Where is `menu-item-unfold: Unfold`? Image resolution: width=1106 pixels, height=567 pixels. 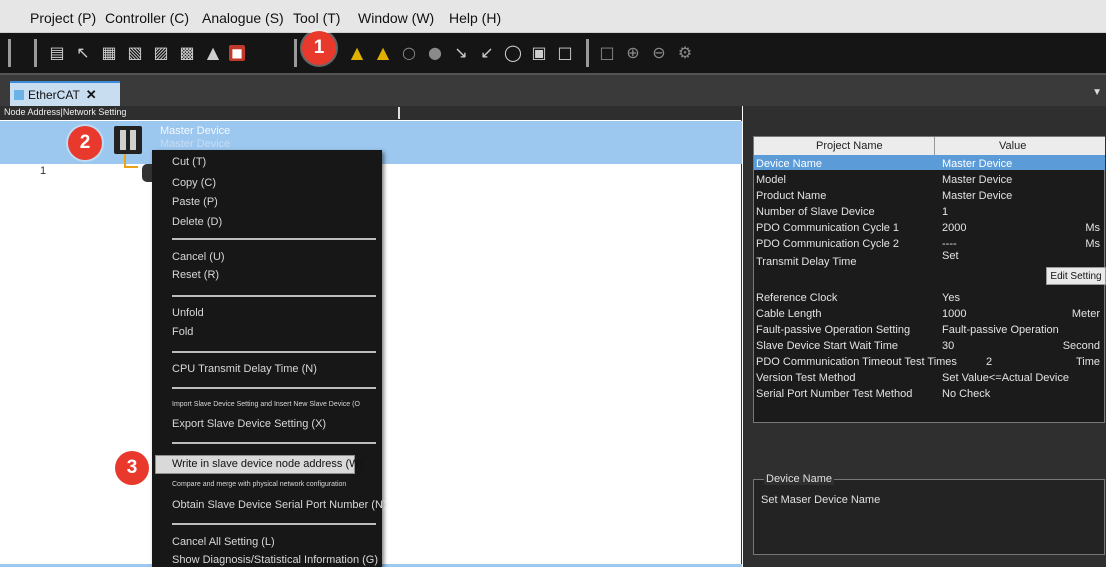 menu-item-unfold: Unfold is located at coordinates (188, 313).